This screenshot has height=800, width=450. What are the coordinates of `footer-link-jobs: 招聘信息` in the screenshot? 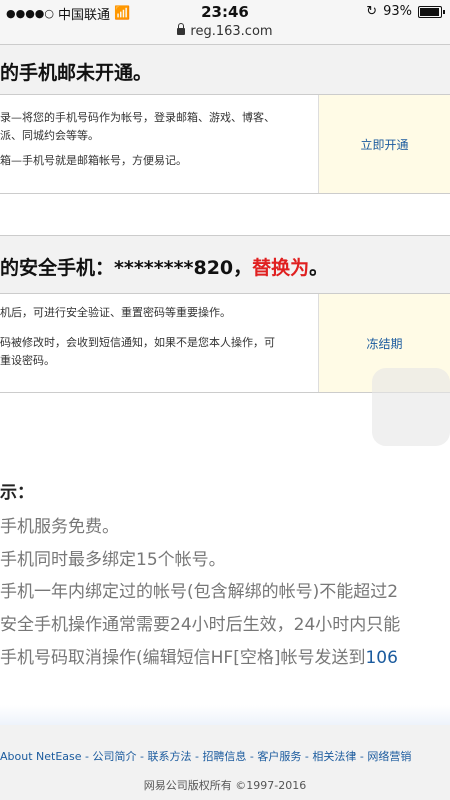 It's located at (224, 756).